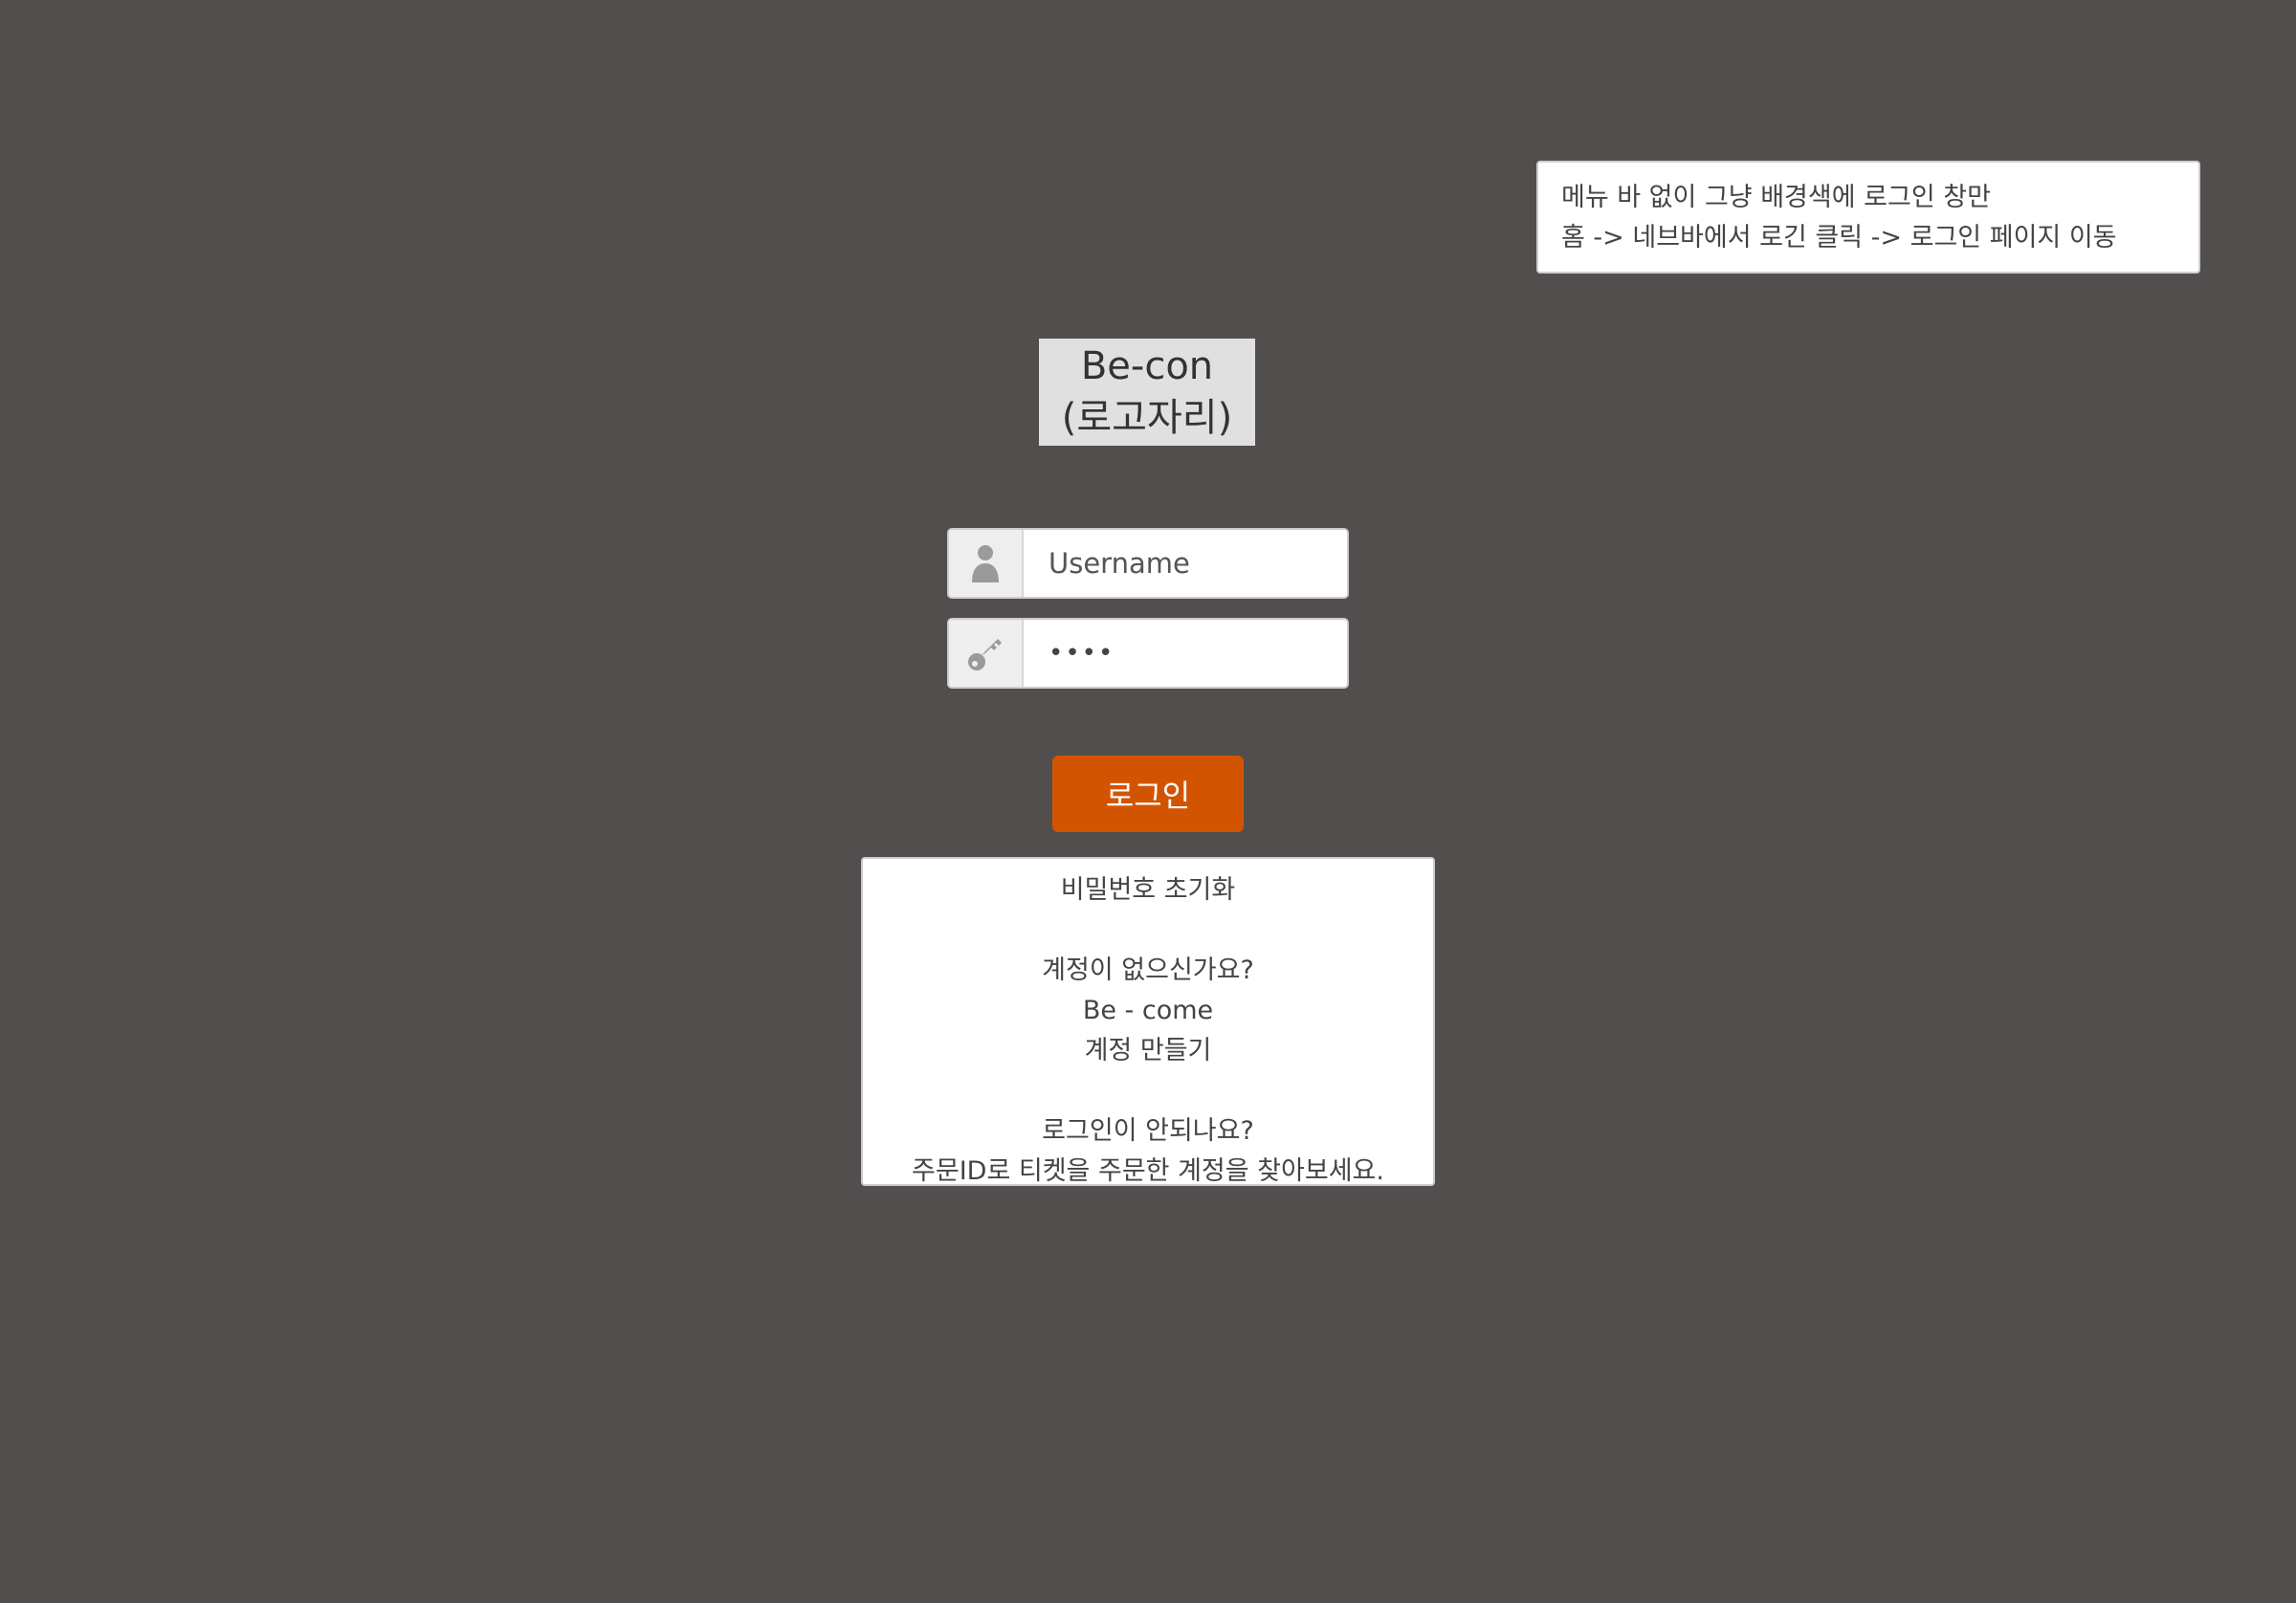 Image resolution: width=2296 pixels, height=1603 pixels. What do you see at coordinates (1839, 238) in the screenshot?
I see `annotation-line-2: 홈 -> 네브바에서 로긴 클릭 -> 로그인 페이지 이동` at bounding box center [1839, 238].